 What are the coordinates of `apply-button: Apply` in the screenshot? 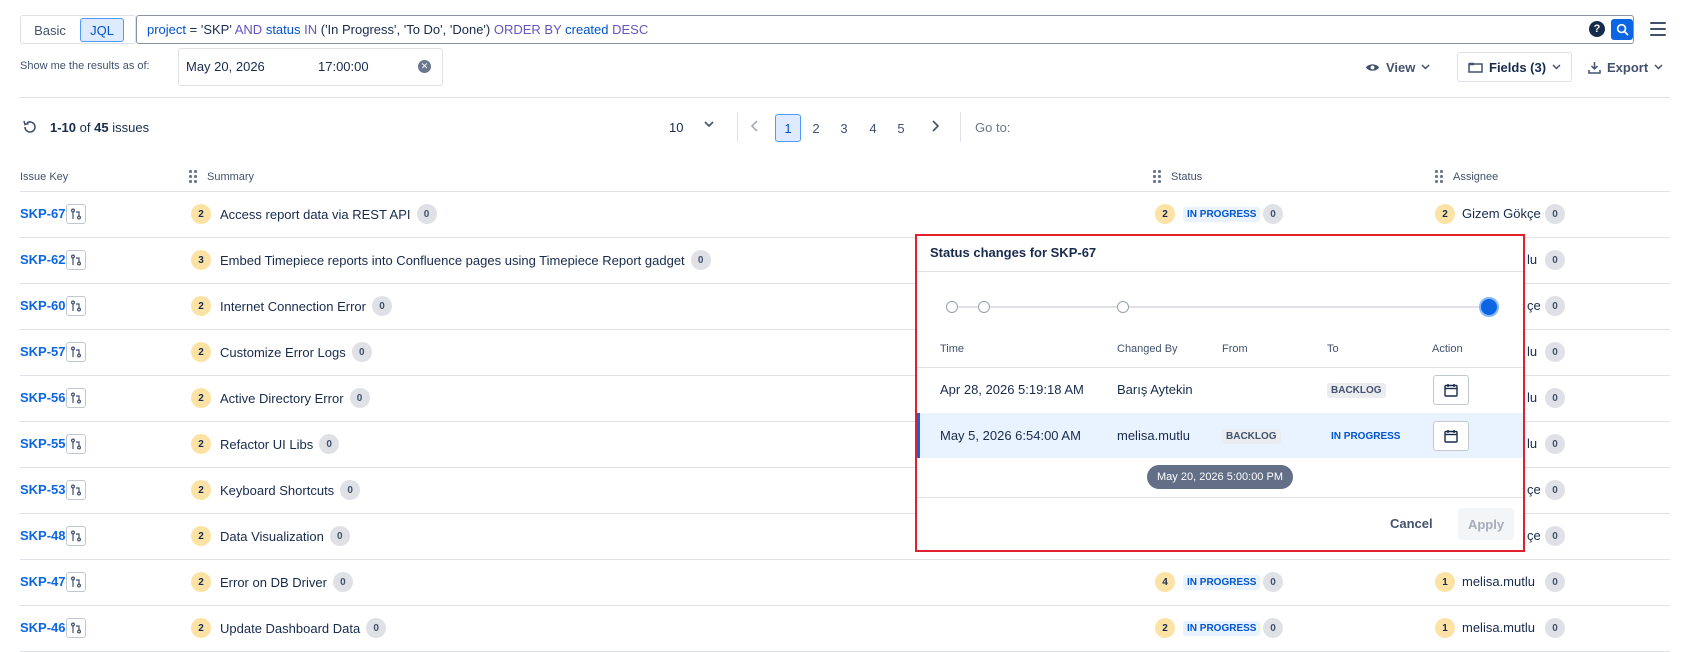 It's located at (1486, 524).